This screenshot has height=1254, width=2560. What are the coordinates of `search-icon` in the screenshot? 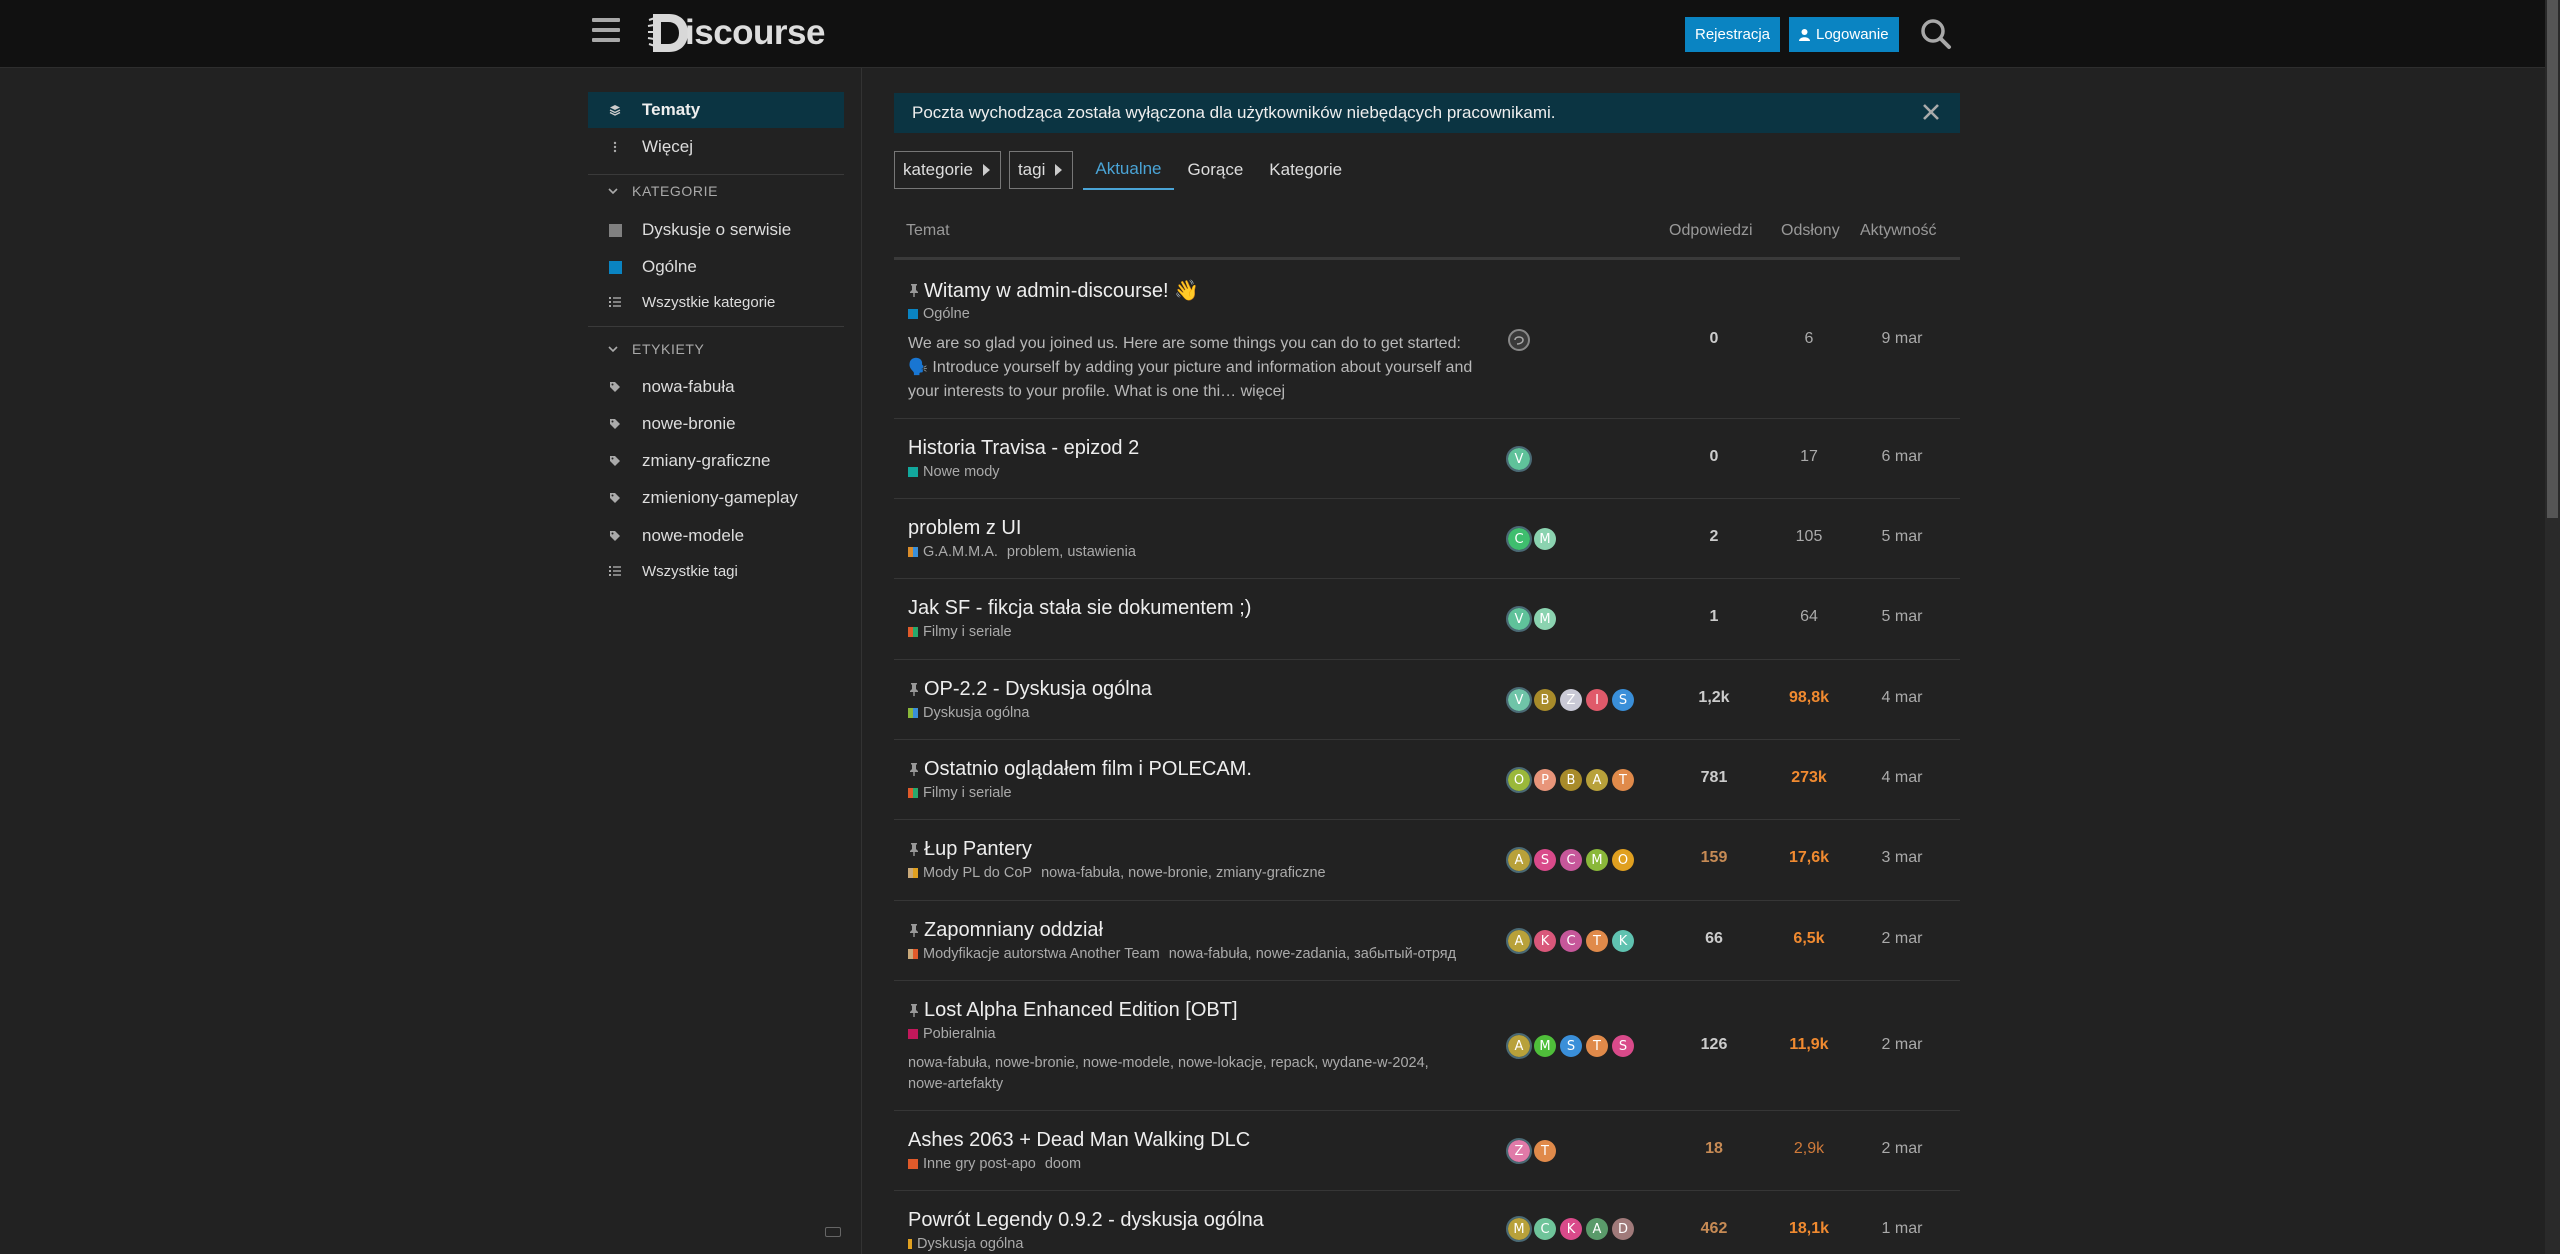 It's located at (1936, 34).